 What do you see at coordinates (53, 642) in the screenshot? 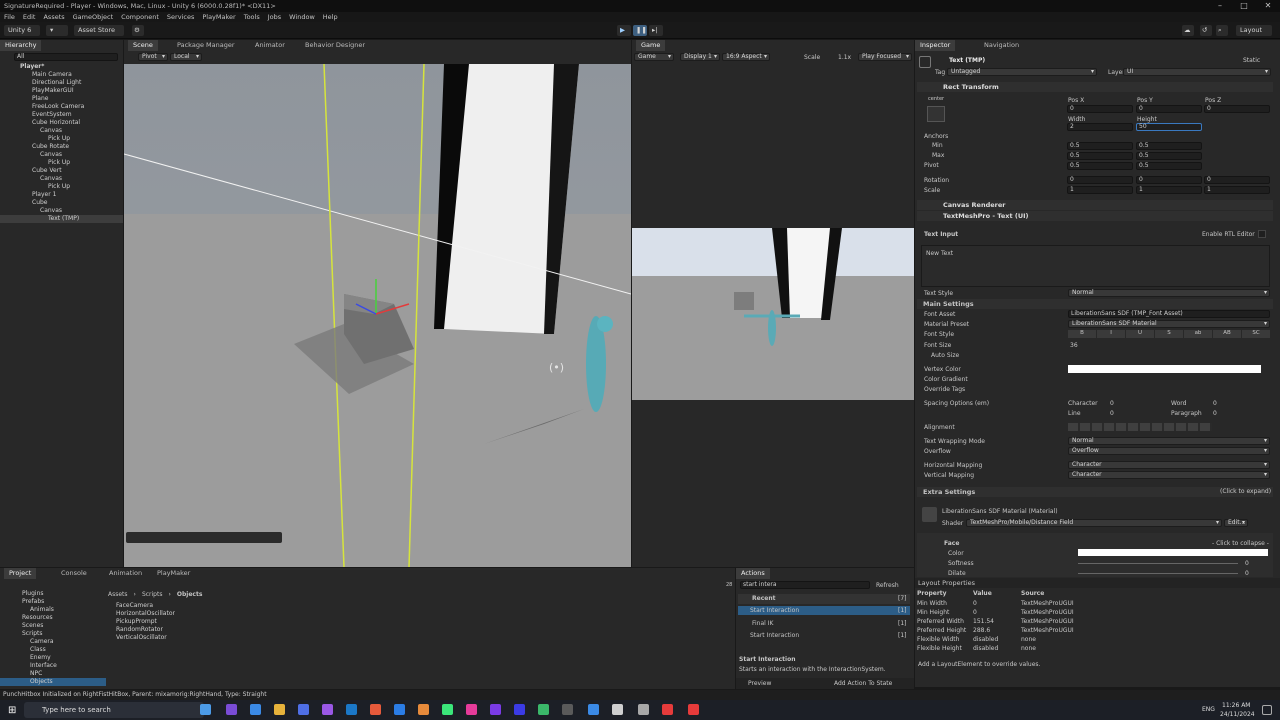
I see `folder-item: Camera` at bounding box center [53, 642].